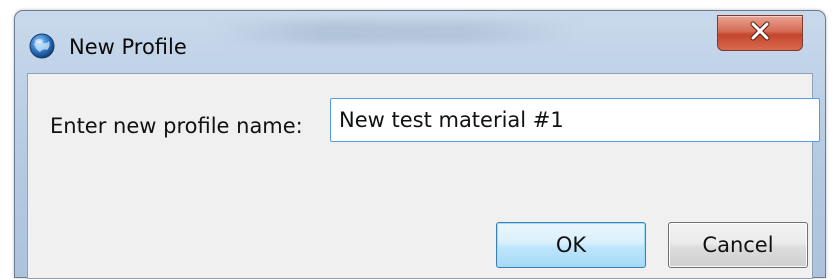  What do you see at coordinates (176, 126) in the screenshot?
I see `profile-name-label: Enter new profile name:` at bounding box center [176, 126].